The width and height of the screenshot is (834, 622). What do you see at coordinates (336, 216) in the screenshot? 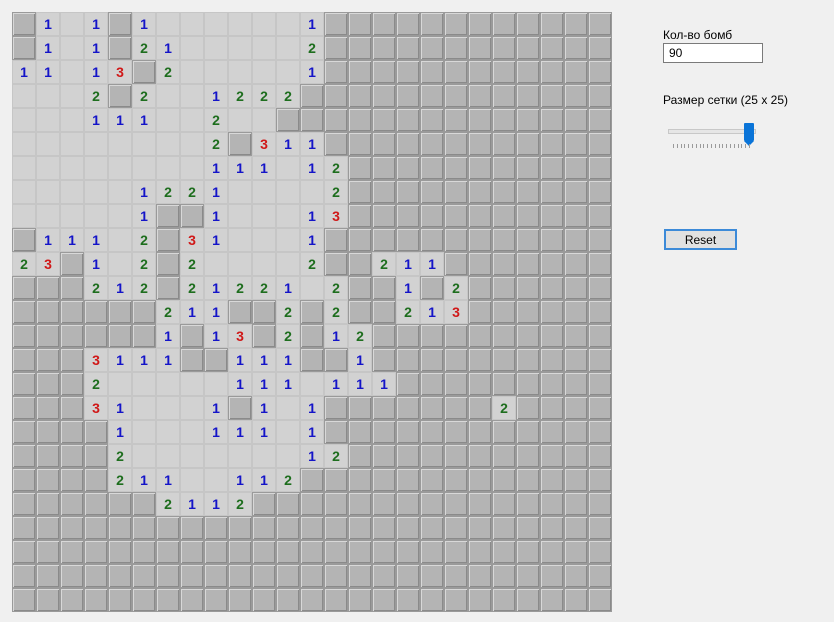
I see `cell-number: 3` at bounding box center [336, 216].